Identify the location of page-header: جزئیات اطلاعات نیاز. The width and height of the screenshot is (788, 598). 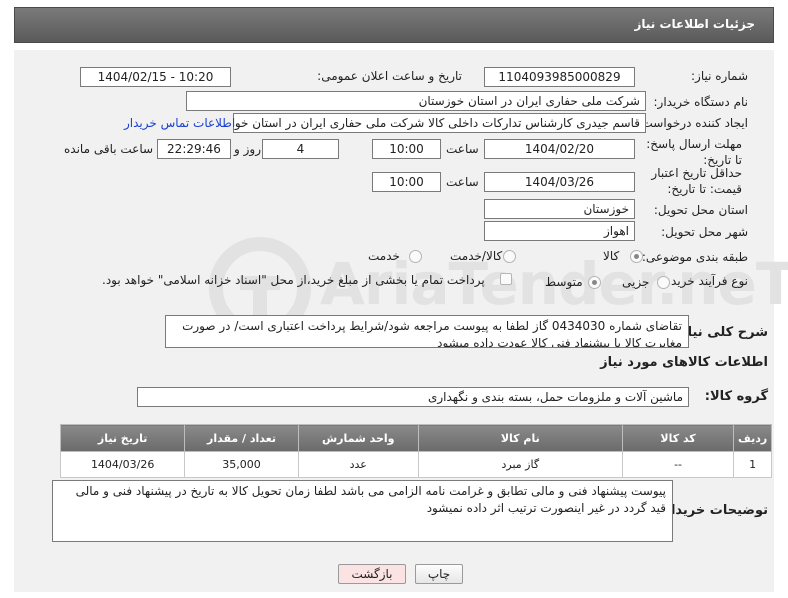
(394, 25).